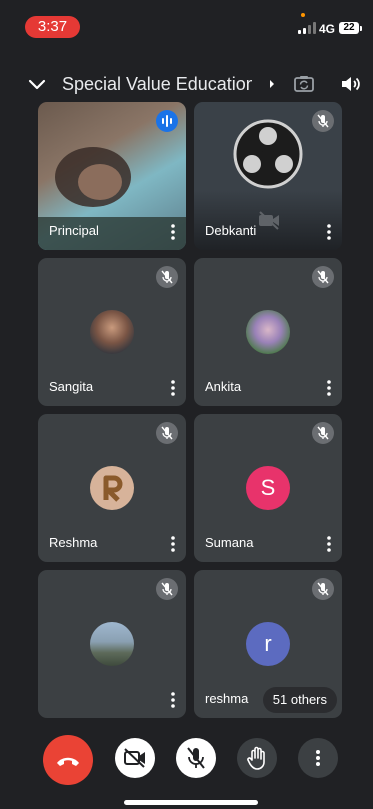  I want to click on battery-icon: 22, so click(349, 28).